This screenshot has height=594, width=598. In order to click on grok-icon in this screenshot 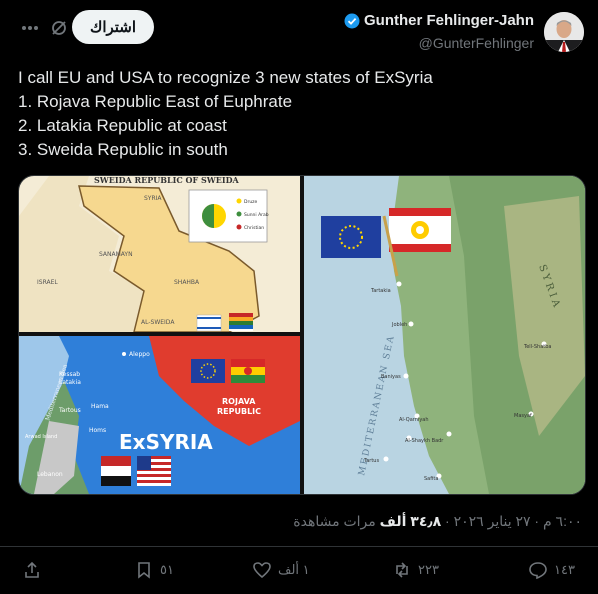, I will do `click(59, 28)`.